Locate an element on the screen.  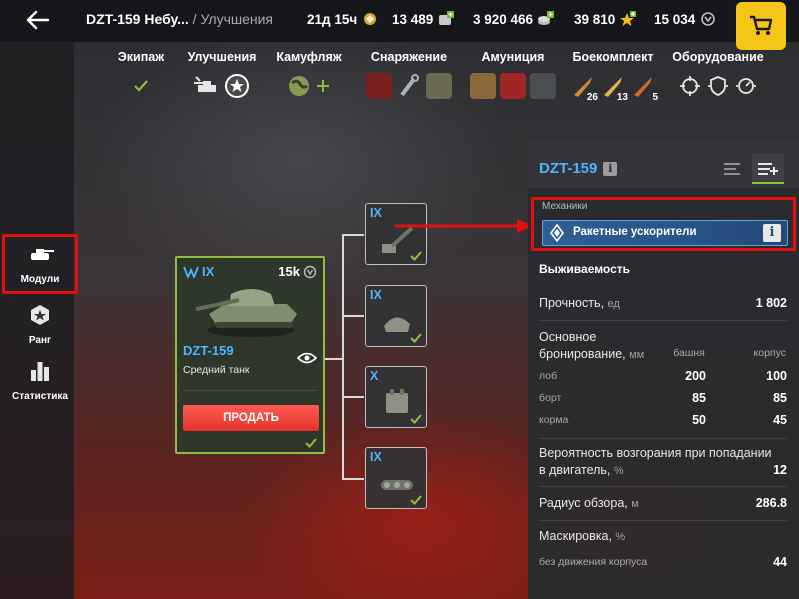
premium-time-value: 21д 15ч is located at coordinates (332, 19).